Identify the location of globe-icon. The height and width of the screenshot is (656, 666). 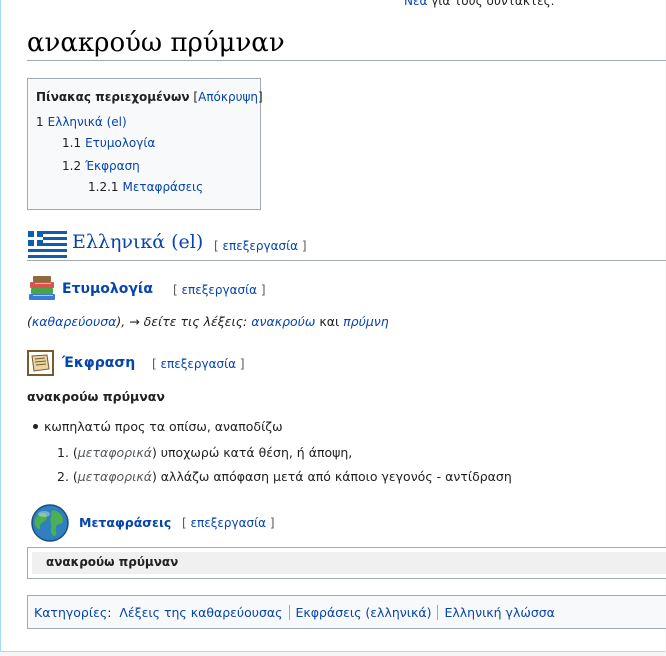
(50, 523).